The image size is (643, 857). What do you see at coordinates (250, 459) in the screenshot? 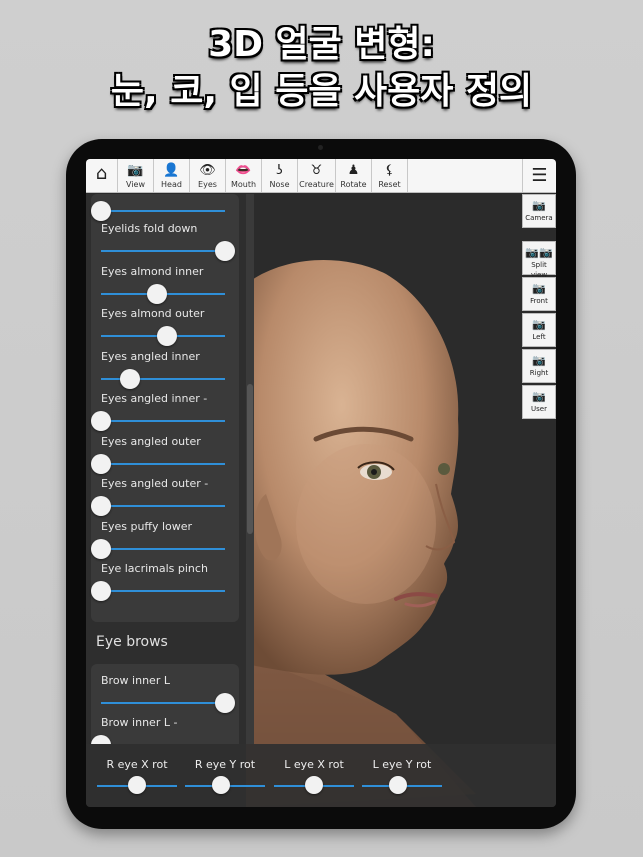
I see `scrollbar-thumb` at bounding box center [250, 459].